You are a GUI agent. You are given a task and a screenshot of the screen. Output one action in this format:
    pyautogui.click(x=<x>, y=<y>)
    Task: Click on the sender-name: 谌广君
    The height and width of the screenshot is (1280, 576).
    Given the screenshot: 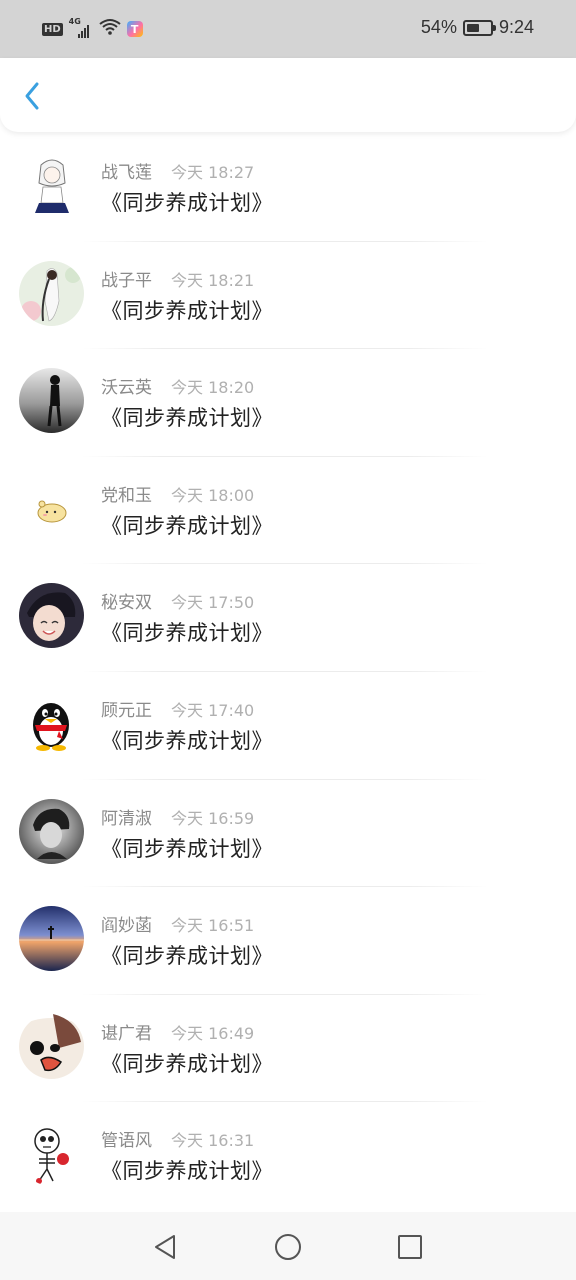 What is the action you would take?
    pyautogui.click(x=126, y=1033)
    